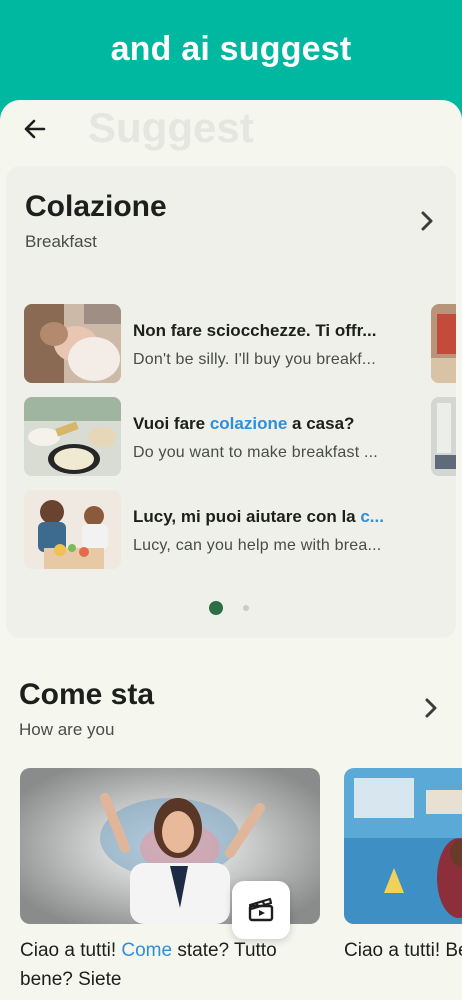  Describe the element at coordinates (171, 127) in the screenshot. I see `page-title: Suggest` at that location.